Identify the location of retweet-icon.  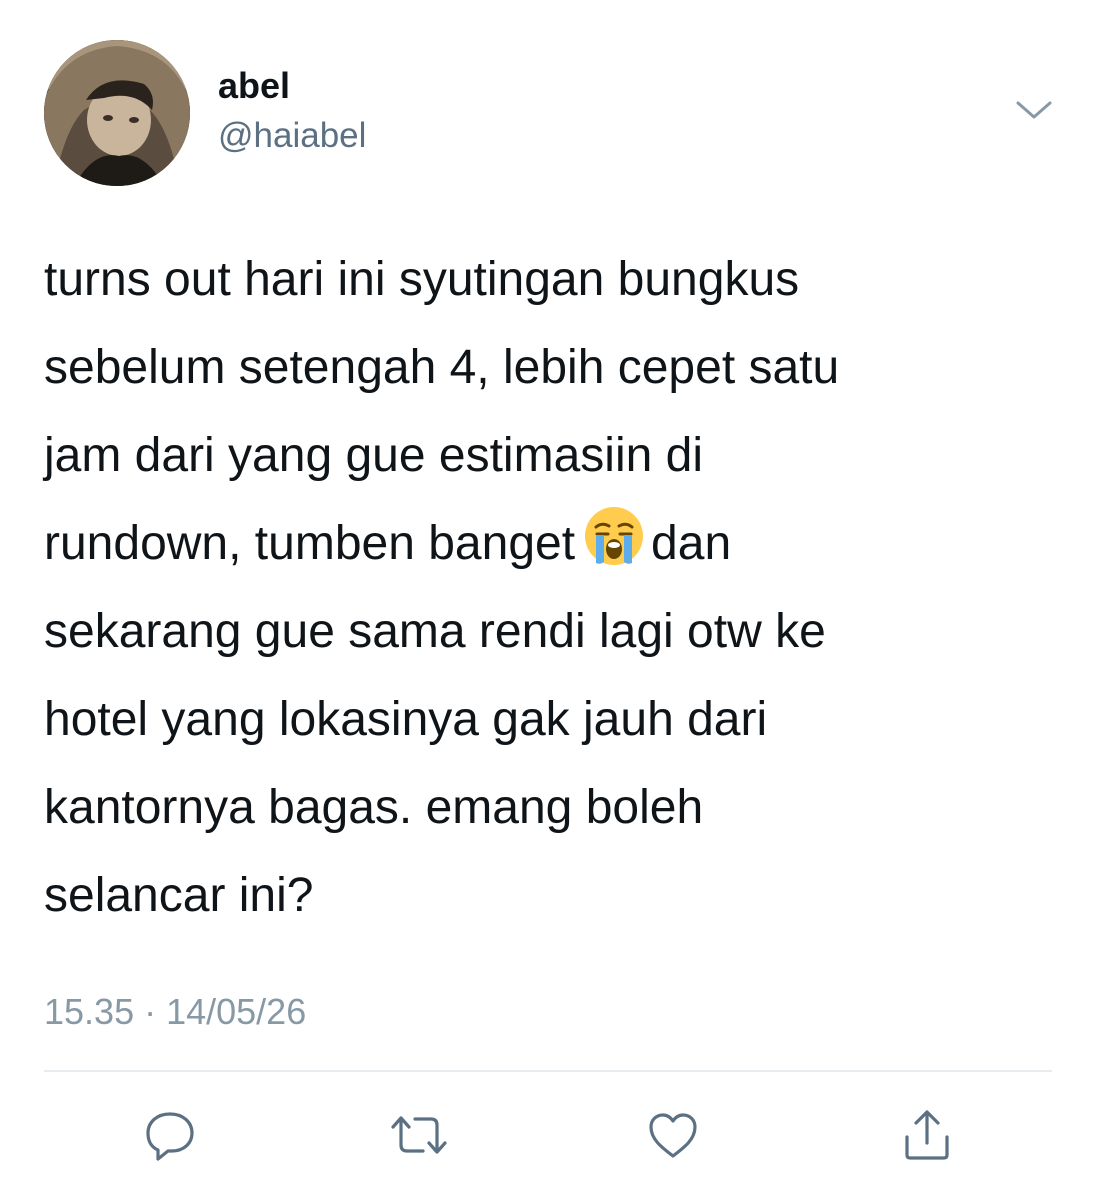
(419, 1135).